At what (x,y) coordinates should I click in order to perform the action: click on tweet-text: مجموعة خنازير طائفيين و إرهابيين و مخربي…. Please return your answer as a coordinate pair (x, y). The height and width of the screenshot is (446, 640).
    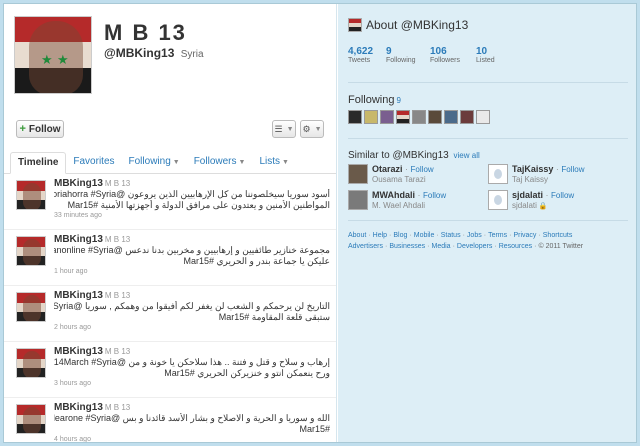
    Looking at the image, I should click on (192, 256).